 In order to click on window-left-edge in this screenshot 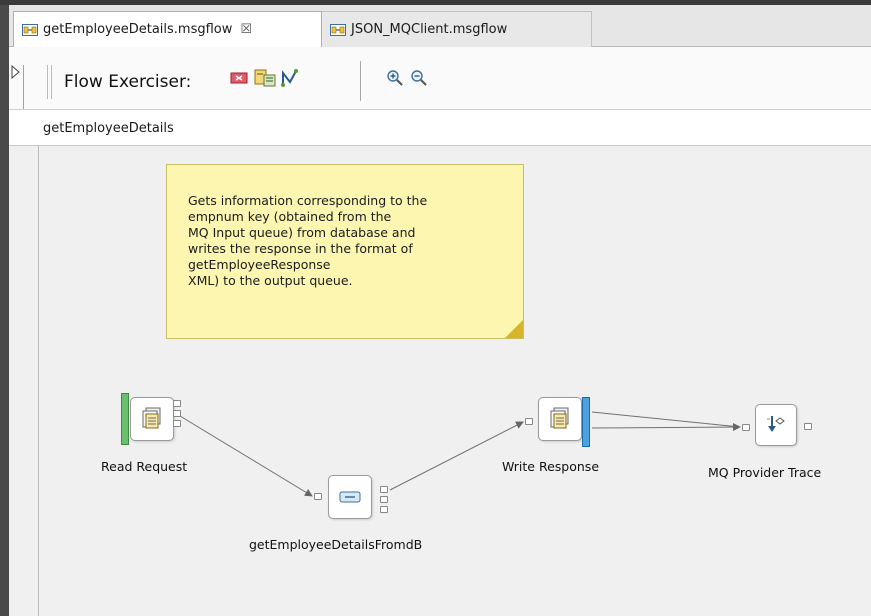, I will do `click(4, 310)`.